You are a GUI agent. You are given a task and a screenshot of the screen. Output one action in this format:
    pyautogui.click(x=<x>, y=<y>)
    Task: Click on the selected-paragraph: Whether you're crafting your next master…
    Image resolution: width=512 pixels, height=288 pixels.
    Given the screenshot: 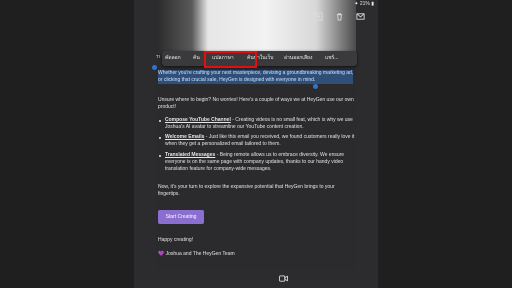 What is the action you would take?
    pyautogui.click(x=256, y=77)
    